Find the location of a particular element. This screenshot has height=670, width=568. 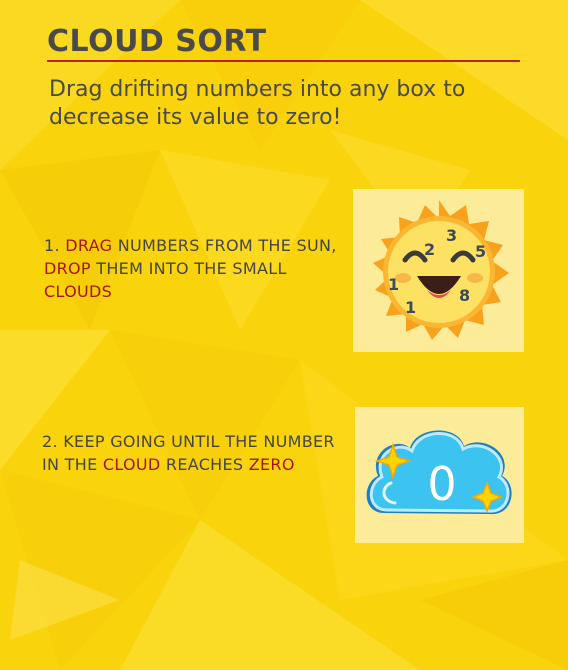

cloud-value: 0 is located at coordinates (441, 484).